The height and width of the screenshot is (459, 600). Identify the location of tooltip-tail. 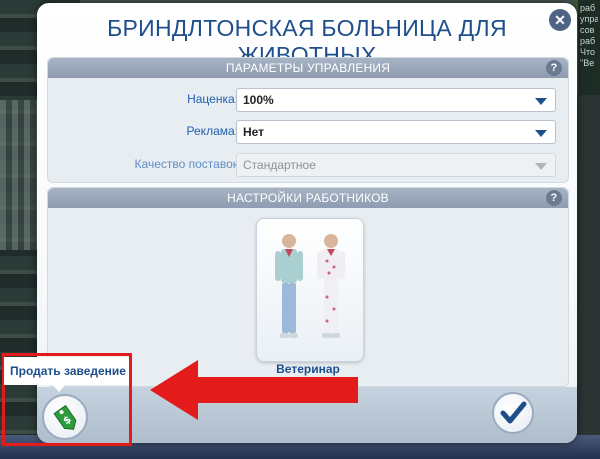
(59, 388).